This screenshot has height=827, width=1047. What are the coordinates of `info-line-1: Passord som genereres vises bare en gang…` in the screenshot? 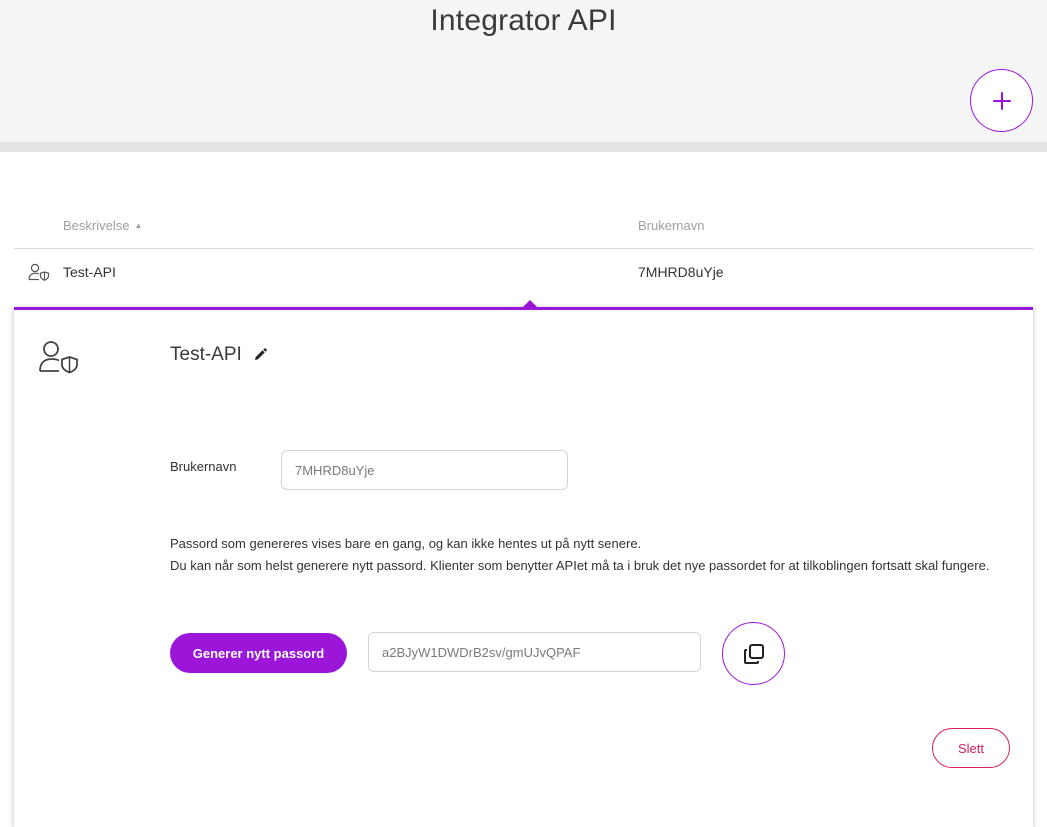 It's located at (406, 543).